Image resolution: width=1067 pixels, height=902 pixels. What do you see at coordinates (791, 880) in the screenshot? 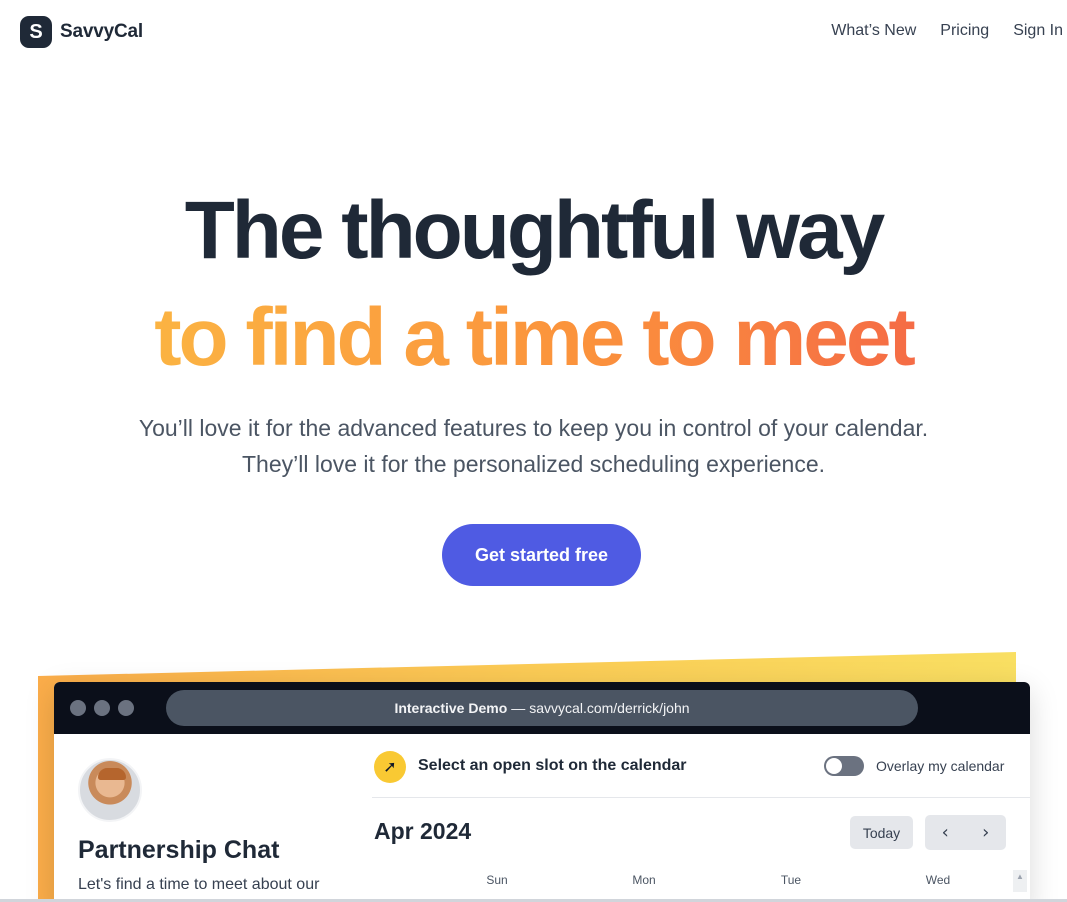
I see `day-header-tue: Tue` at bounding box center [791, 880].